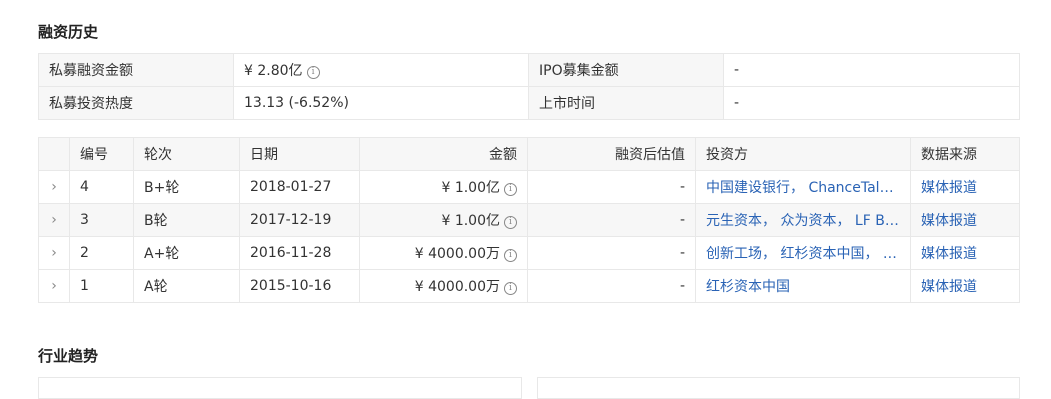 The width and height of the screenshot is (1051, 399). I want to click on round-no: 1, so click(101, 286).